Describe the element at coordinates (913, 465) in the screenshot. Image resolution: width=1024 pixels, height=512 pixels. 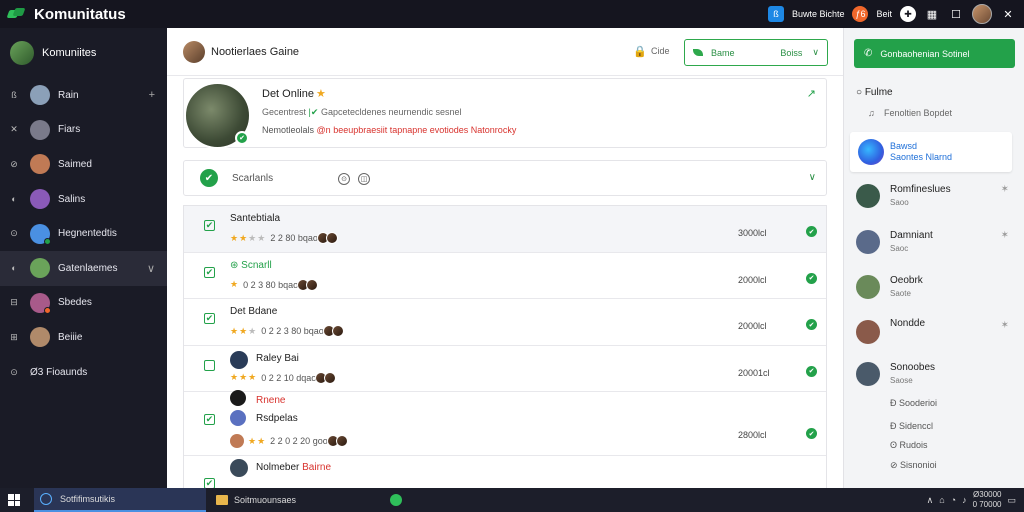
I see `link-item: ⊘ Sisnonioi` at that location.